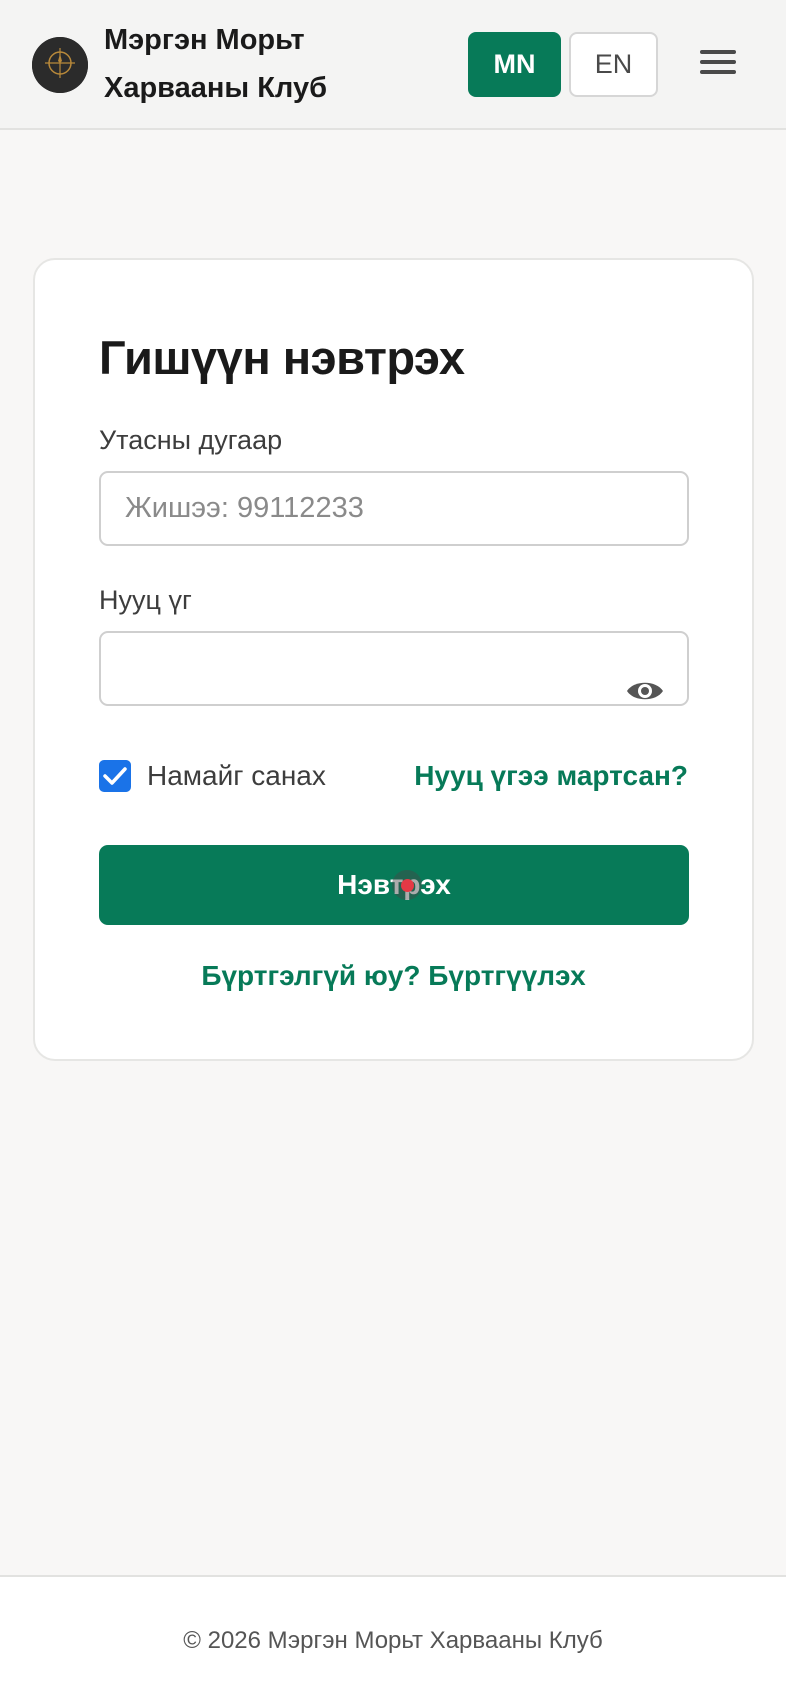  Describe the element at coordinates (393, 976) in the screenshot. I see `register-link: Бүртгэлгүй юу? Бүртгүүлэх` at that location.